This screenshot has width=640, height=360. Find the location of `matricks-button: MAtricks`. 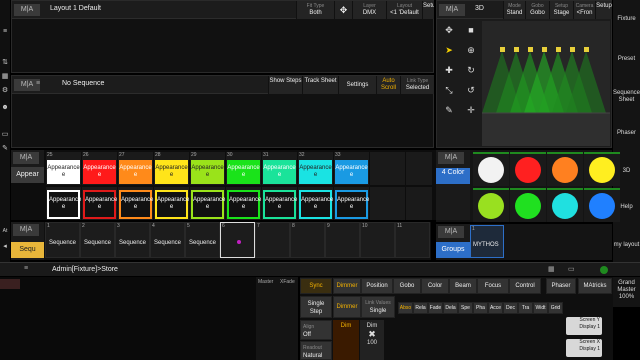

matricks-button: MAtricks is located at coordinates (595, 286).